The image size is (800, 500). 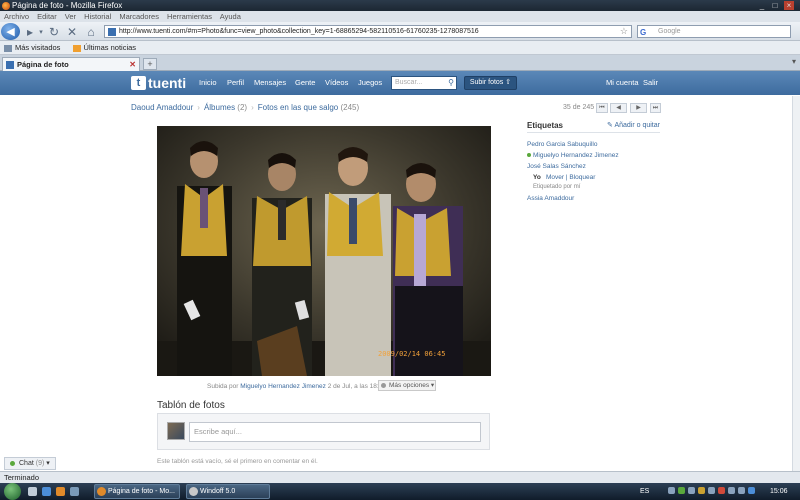 I want to click on tab-photo-page: Página de foto ✕, so click(x=71, y=64).